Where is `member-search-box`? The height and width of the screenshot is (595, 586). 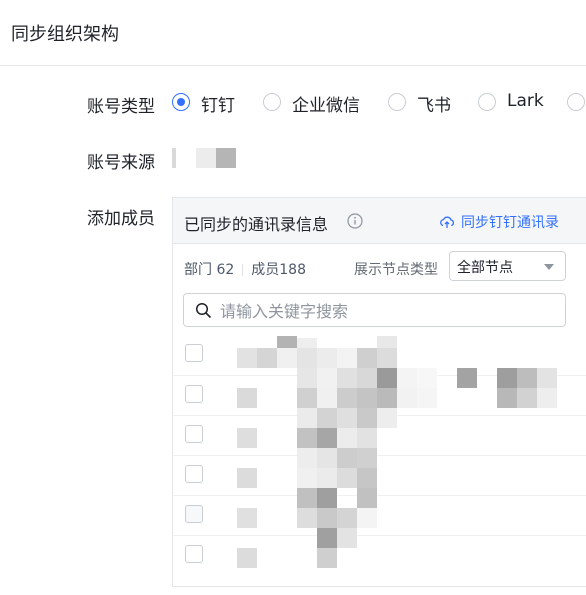 member-search-box is located at coordinates (374, 310).